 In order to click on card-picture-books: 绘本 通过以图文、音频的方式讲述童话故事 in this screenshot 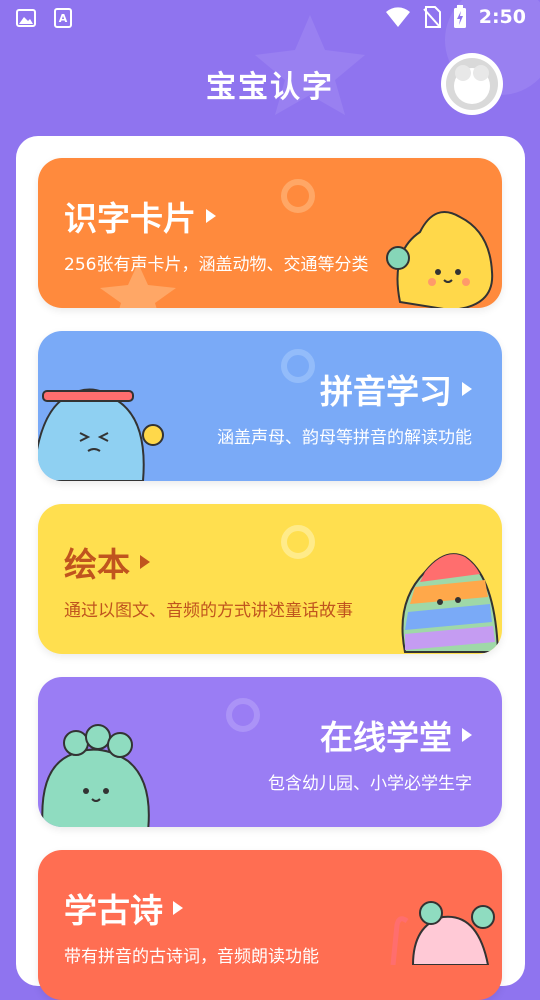, I will do `click(270, 579)`.